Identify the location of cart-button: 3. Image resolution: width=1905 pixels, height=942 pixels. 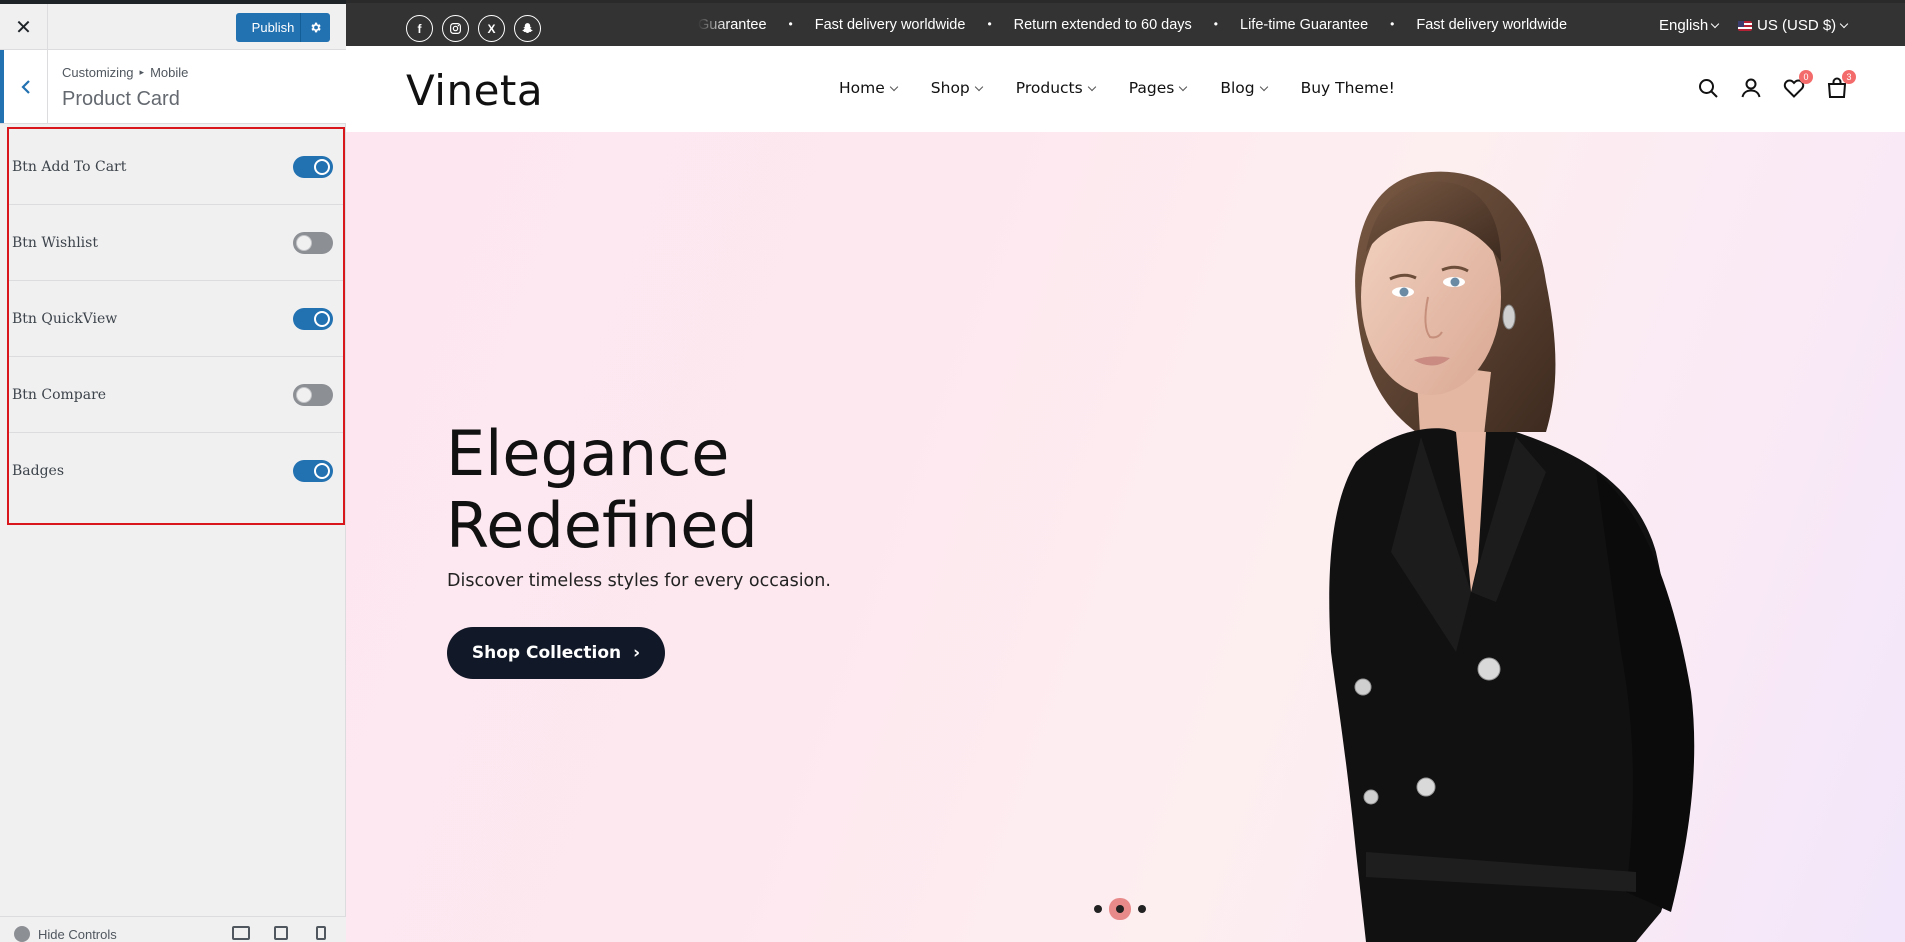
(1840, 85).